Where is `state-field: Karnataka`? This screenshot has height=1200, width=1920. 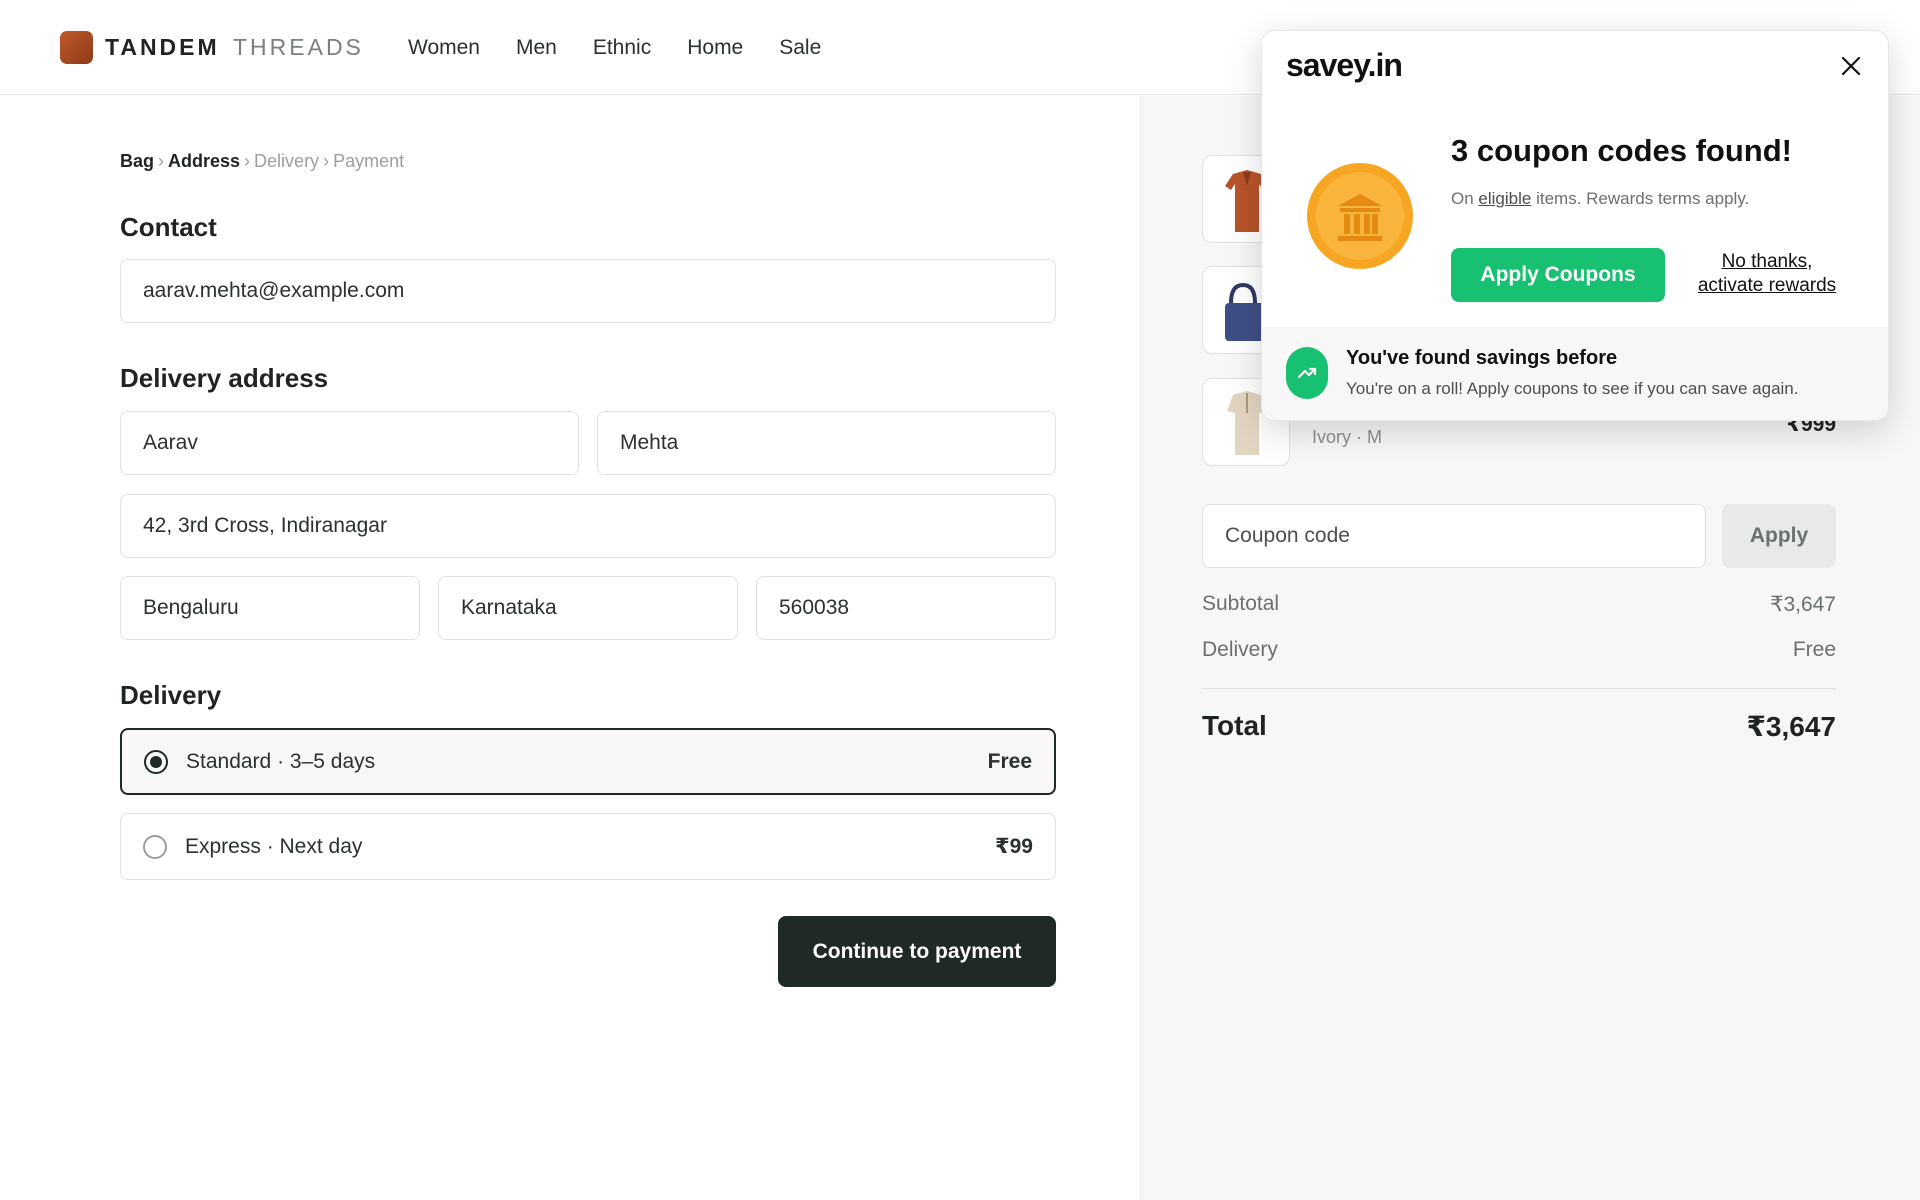
state-field: Karnataka is located at coordinates (588, 608).